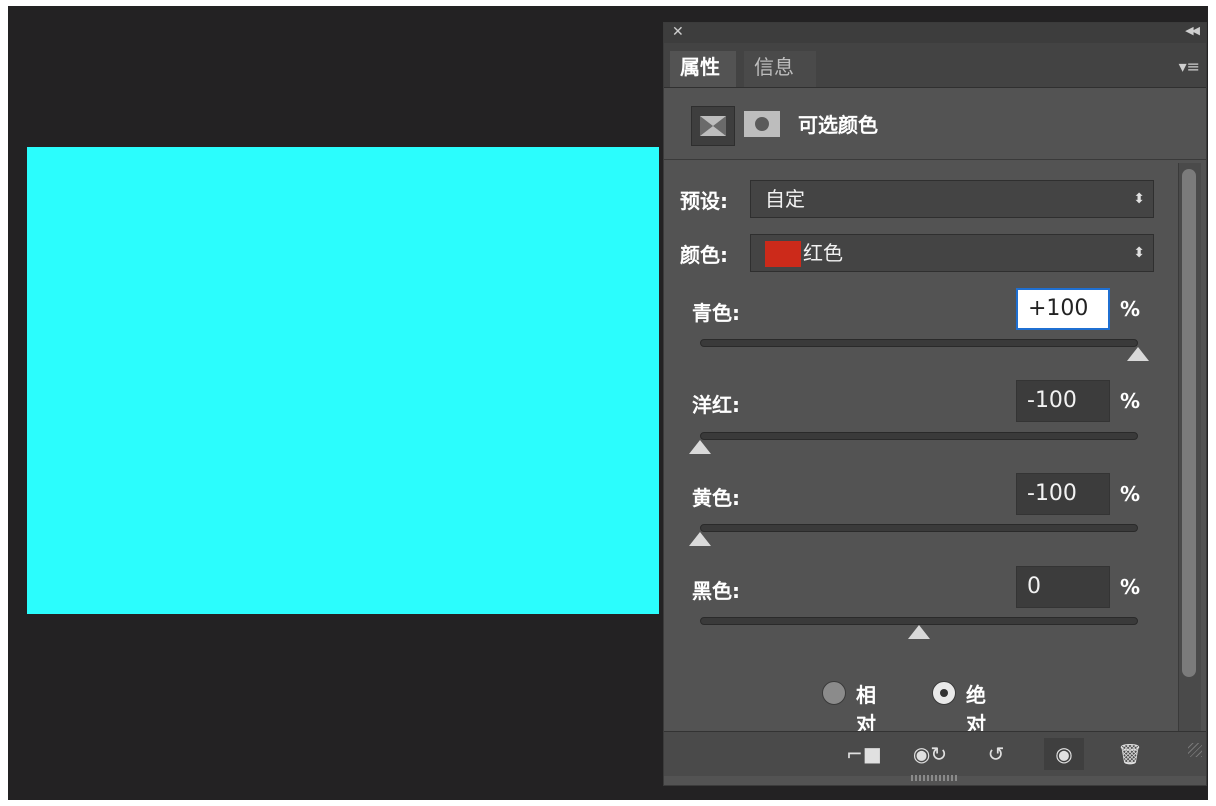 The width and height of the screenshot is (1216, 806). What do you see at coordinates (838, 125) in the screenshot?
I see `adjustment-title: 可选颜色` at bounding box center [838, 125].